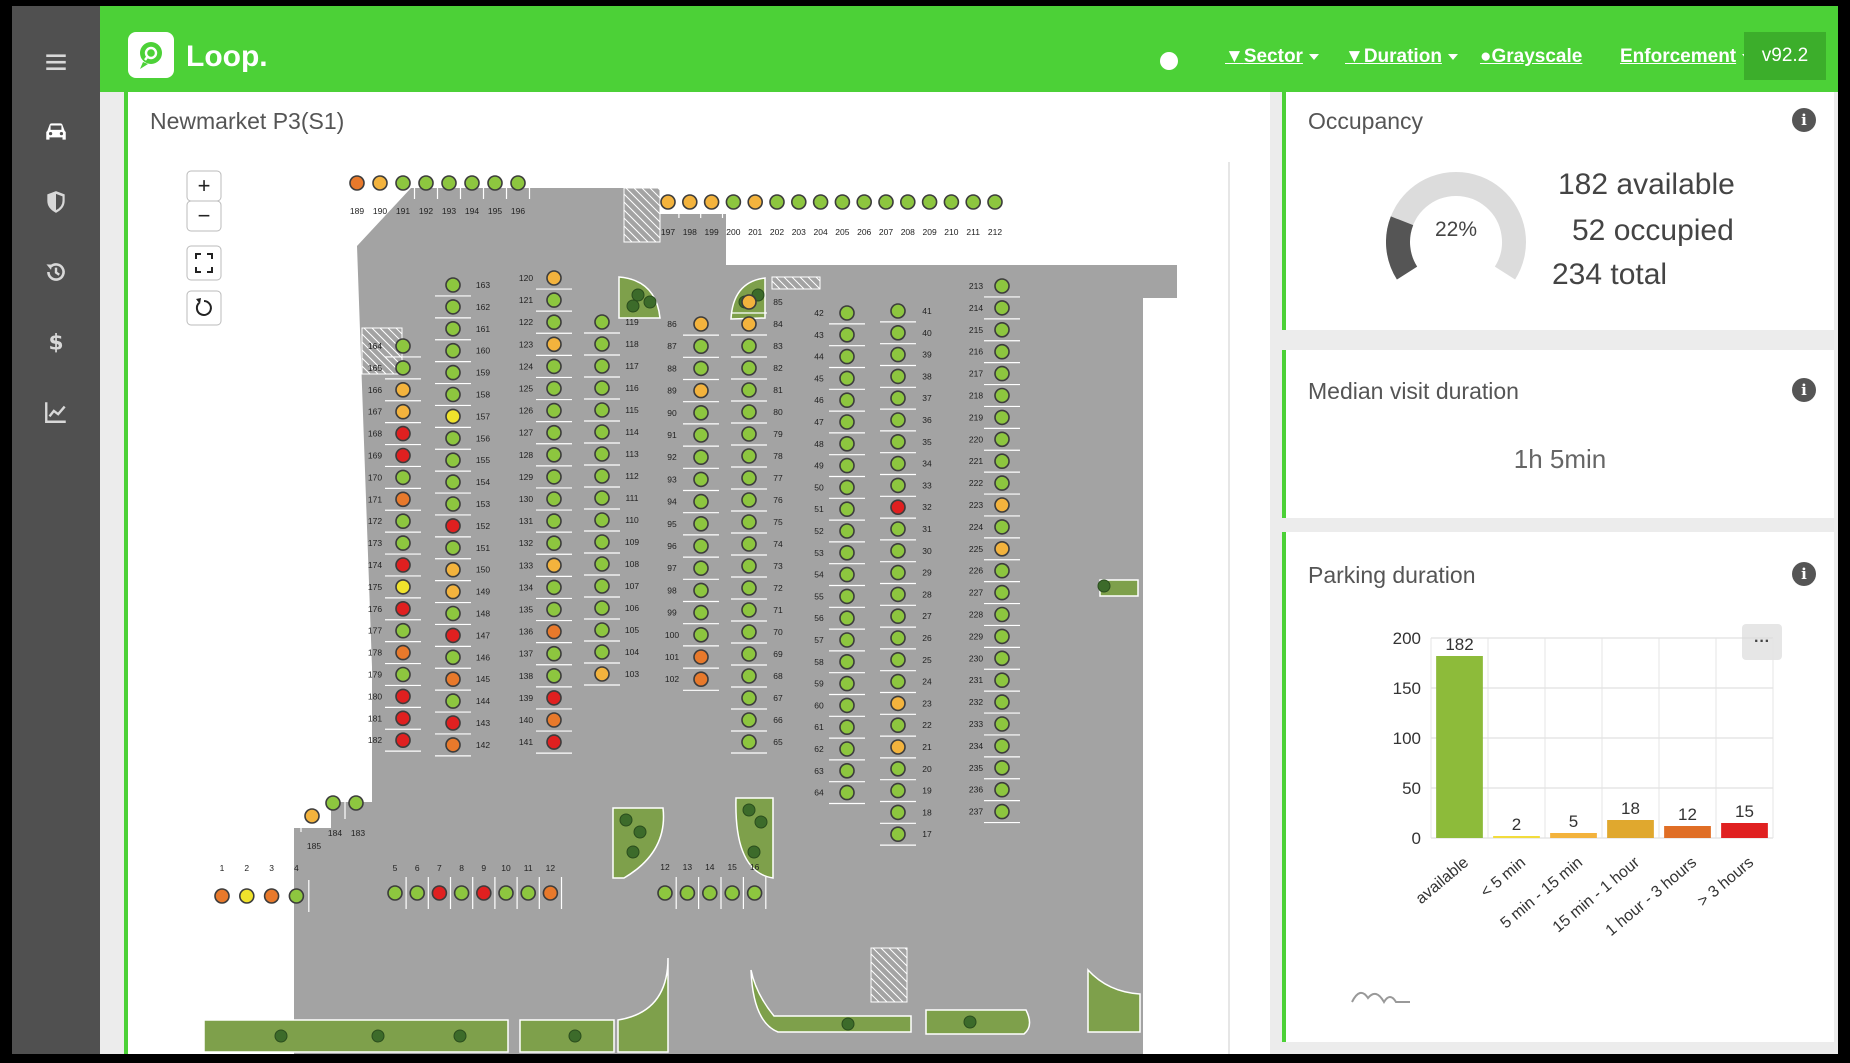  Describe the element at coordinates (56, 62) in the screenshot. I see `menu-icon` at that location.